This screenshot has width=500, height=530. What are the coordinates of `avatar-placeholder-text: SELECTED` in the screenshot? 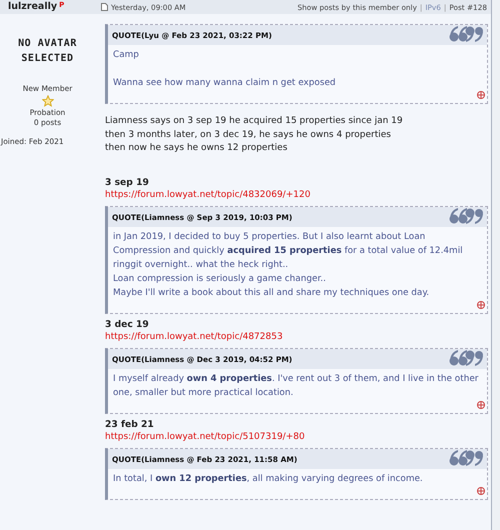 It's located at (47, 59).